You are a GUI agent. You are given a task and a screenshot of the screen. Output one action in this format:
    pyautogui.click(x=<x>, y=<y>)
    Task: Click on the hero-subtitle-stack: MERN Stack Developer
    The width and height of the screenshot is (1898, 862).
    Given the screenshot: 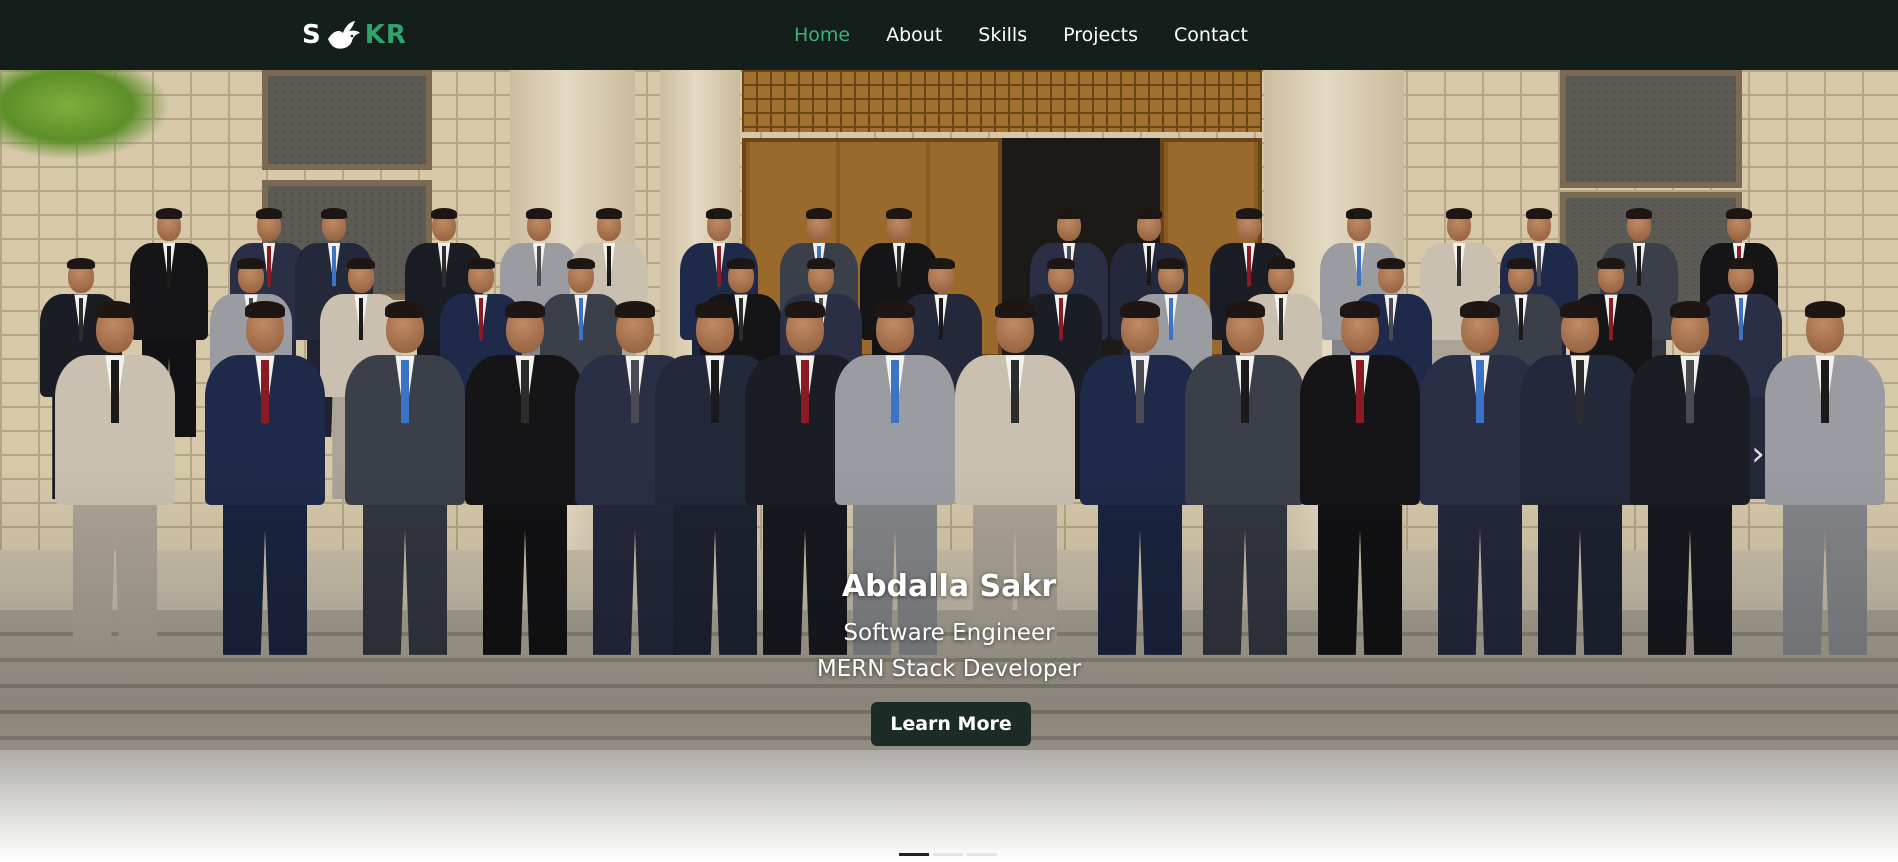 What is the action you would take?
    pyautogui.click(x=949, y=669)
    